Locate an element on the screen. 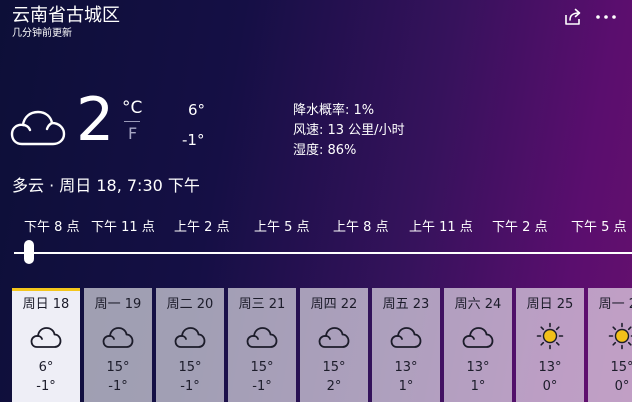  day-name: 周日 18 is located at coordinates (46, 304).